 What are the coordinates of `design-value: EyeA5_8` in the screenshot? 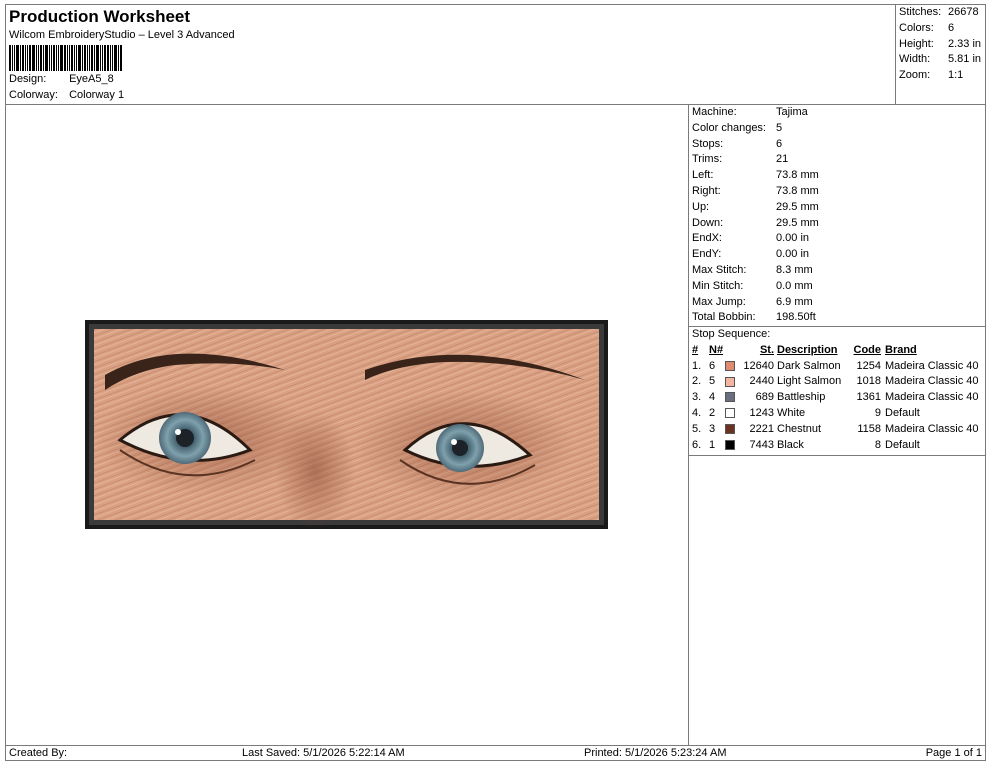 It's located at (91, 79).